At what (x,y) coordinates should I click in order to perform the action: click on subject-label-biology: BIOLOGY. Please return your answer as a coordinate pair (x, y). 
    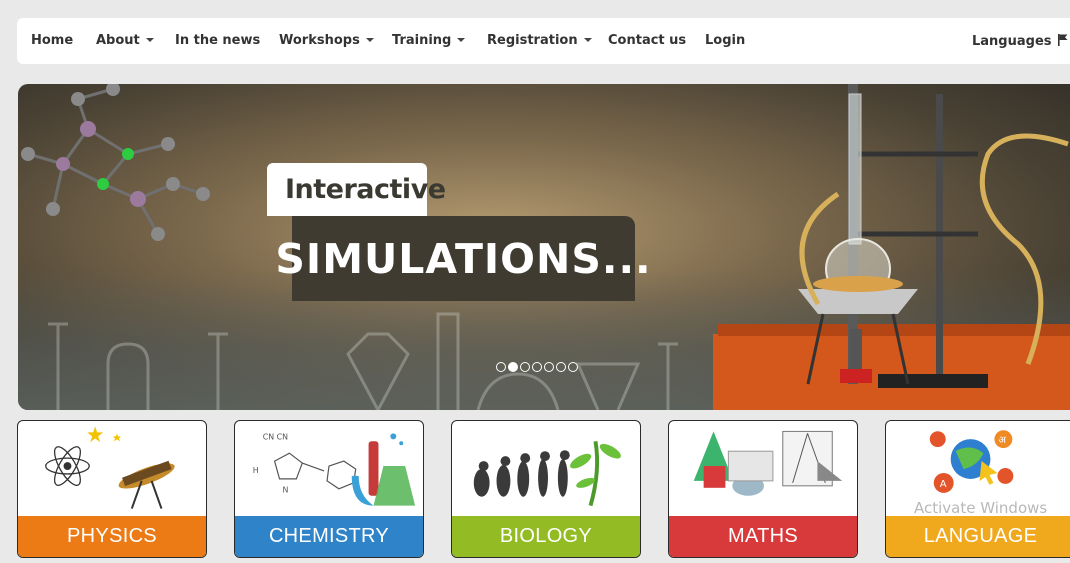
    Looking at the image, I should click on (546, 536).